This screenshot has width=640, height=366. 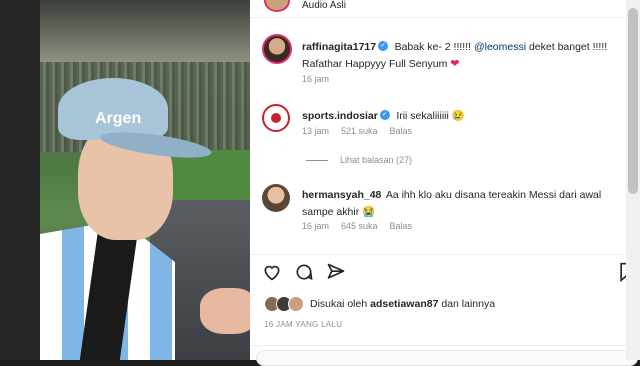 I want to click on comment-username: sports.indosiar, so click(x=340, y=116).